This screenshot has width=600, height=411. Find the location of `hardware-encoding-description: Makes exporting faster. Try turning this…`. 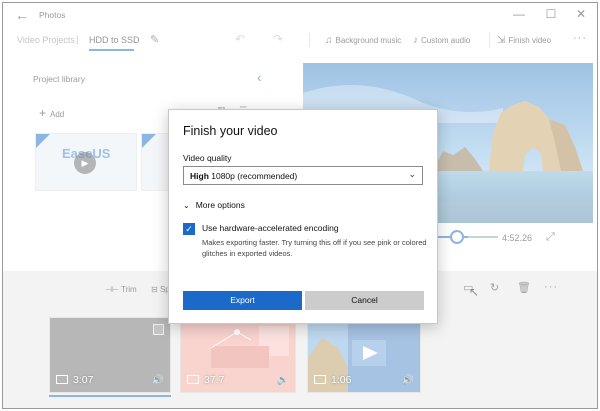

hardware-encoding-description: Makes exporting faster. Try turning this… is located at coordinates (314, 248).